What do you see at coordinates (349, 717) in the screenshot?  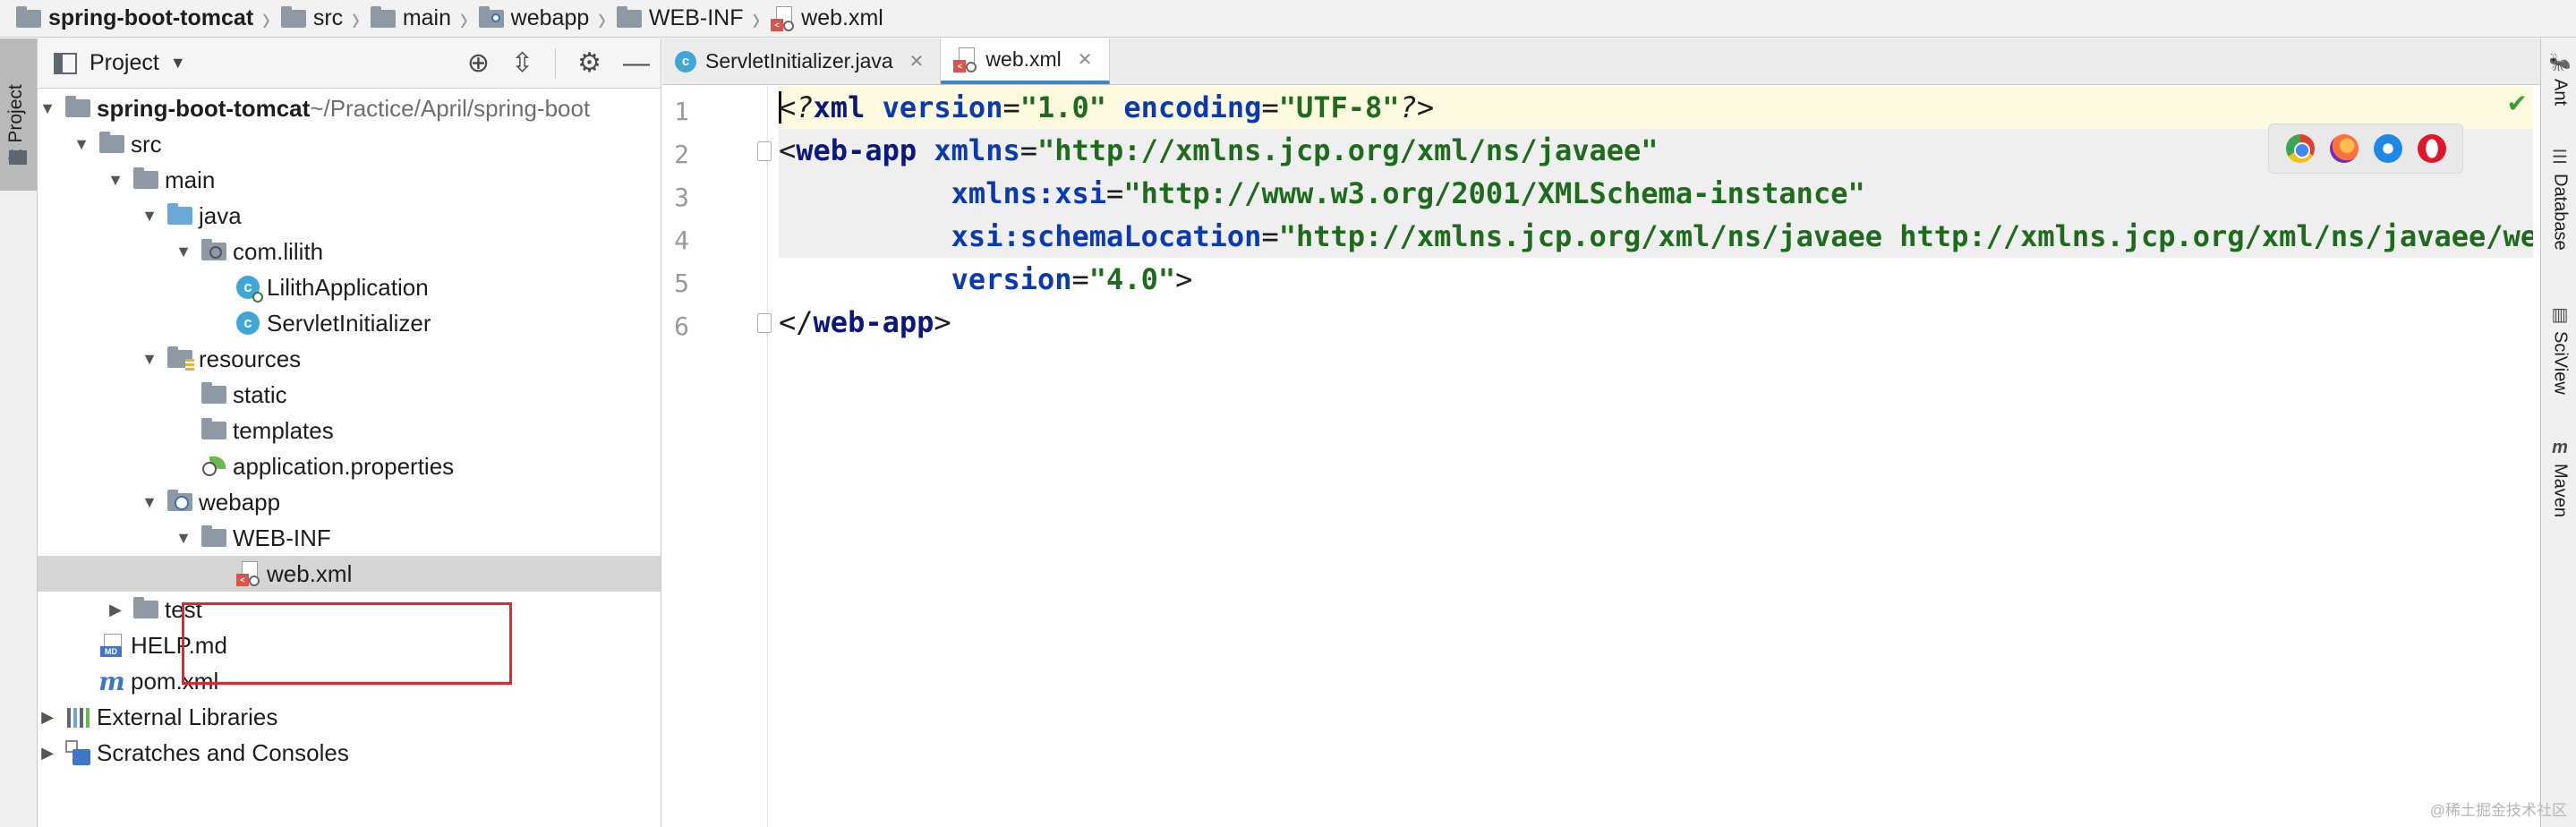 I see `tree-item: ▶ External Libraries` at bounding box center [349, 717].